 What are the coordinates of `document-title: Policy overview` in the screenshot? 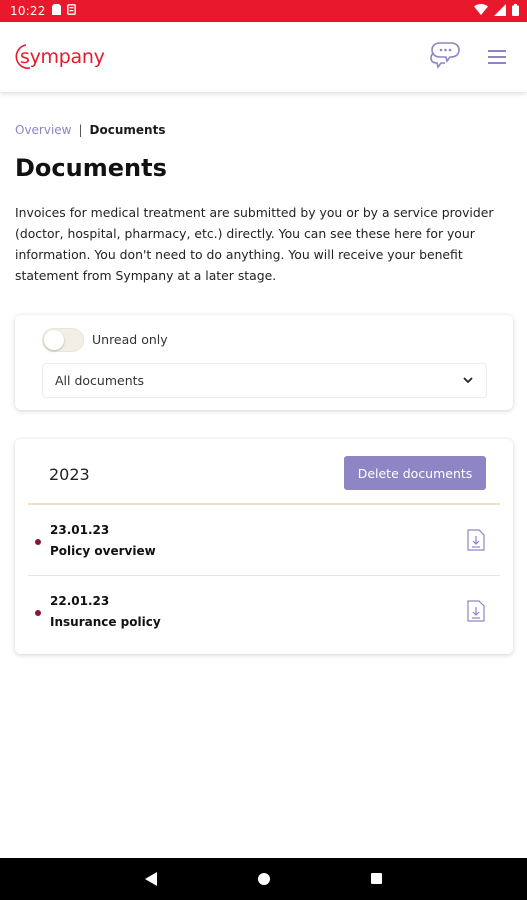 It's located at (103, 551).